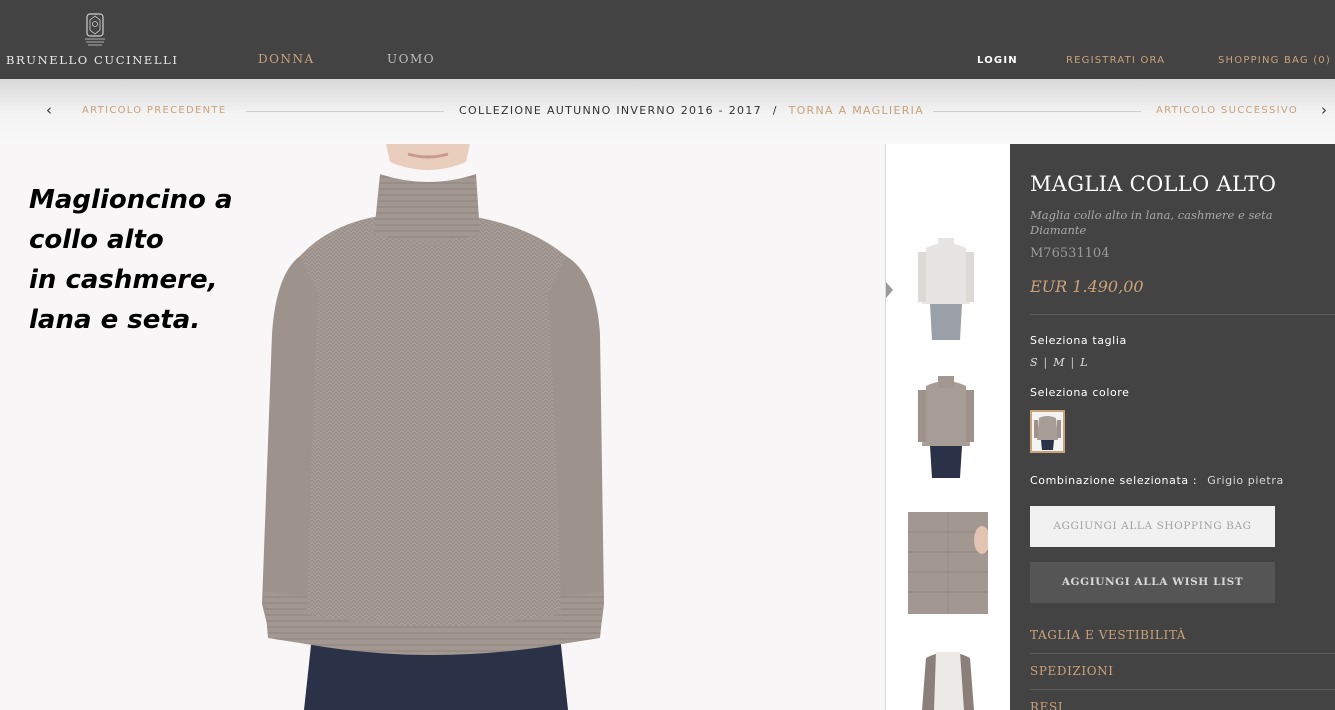 The image size is (1335, 710). Describe the element at coordinates (115, 320) in the screenshot. I see `overlay-line: lana e seta.` at that location.